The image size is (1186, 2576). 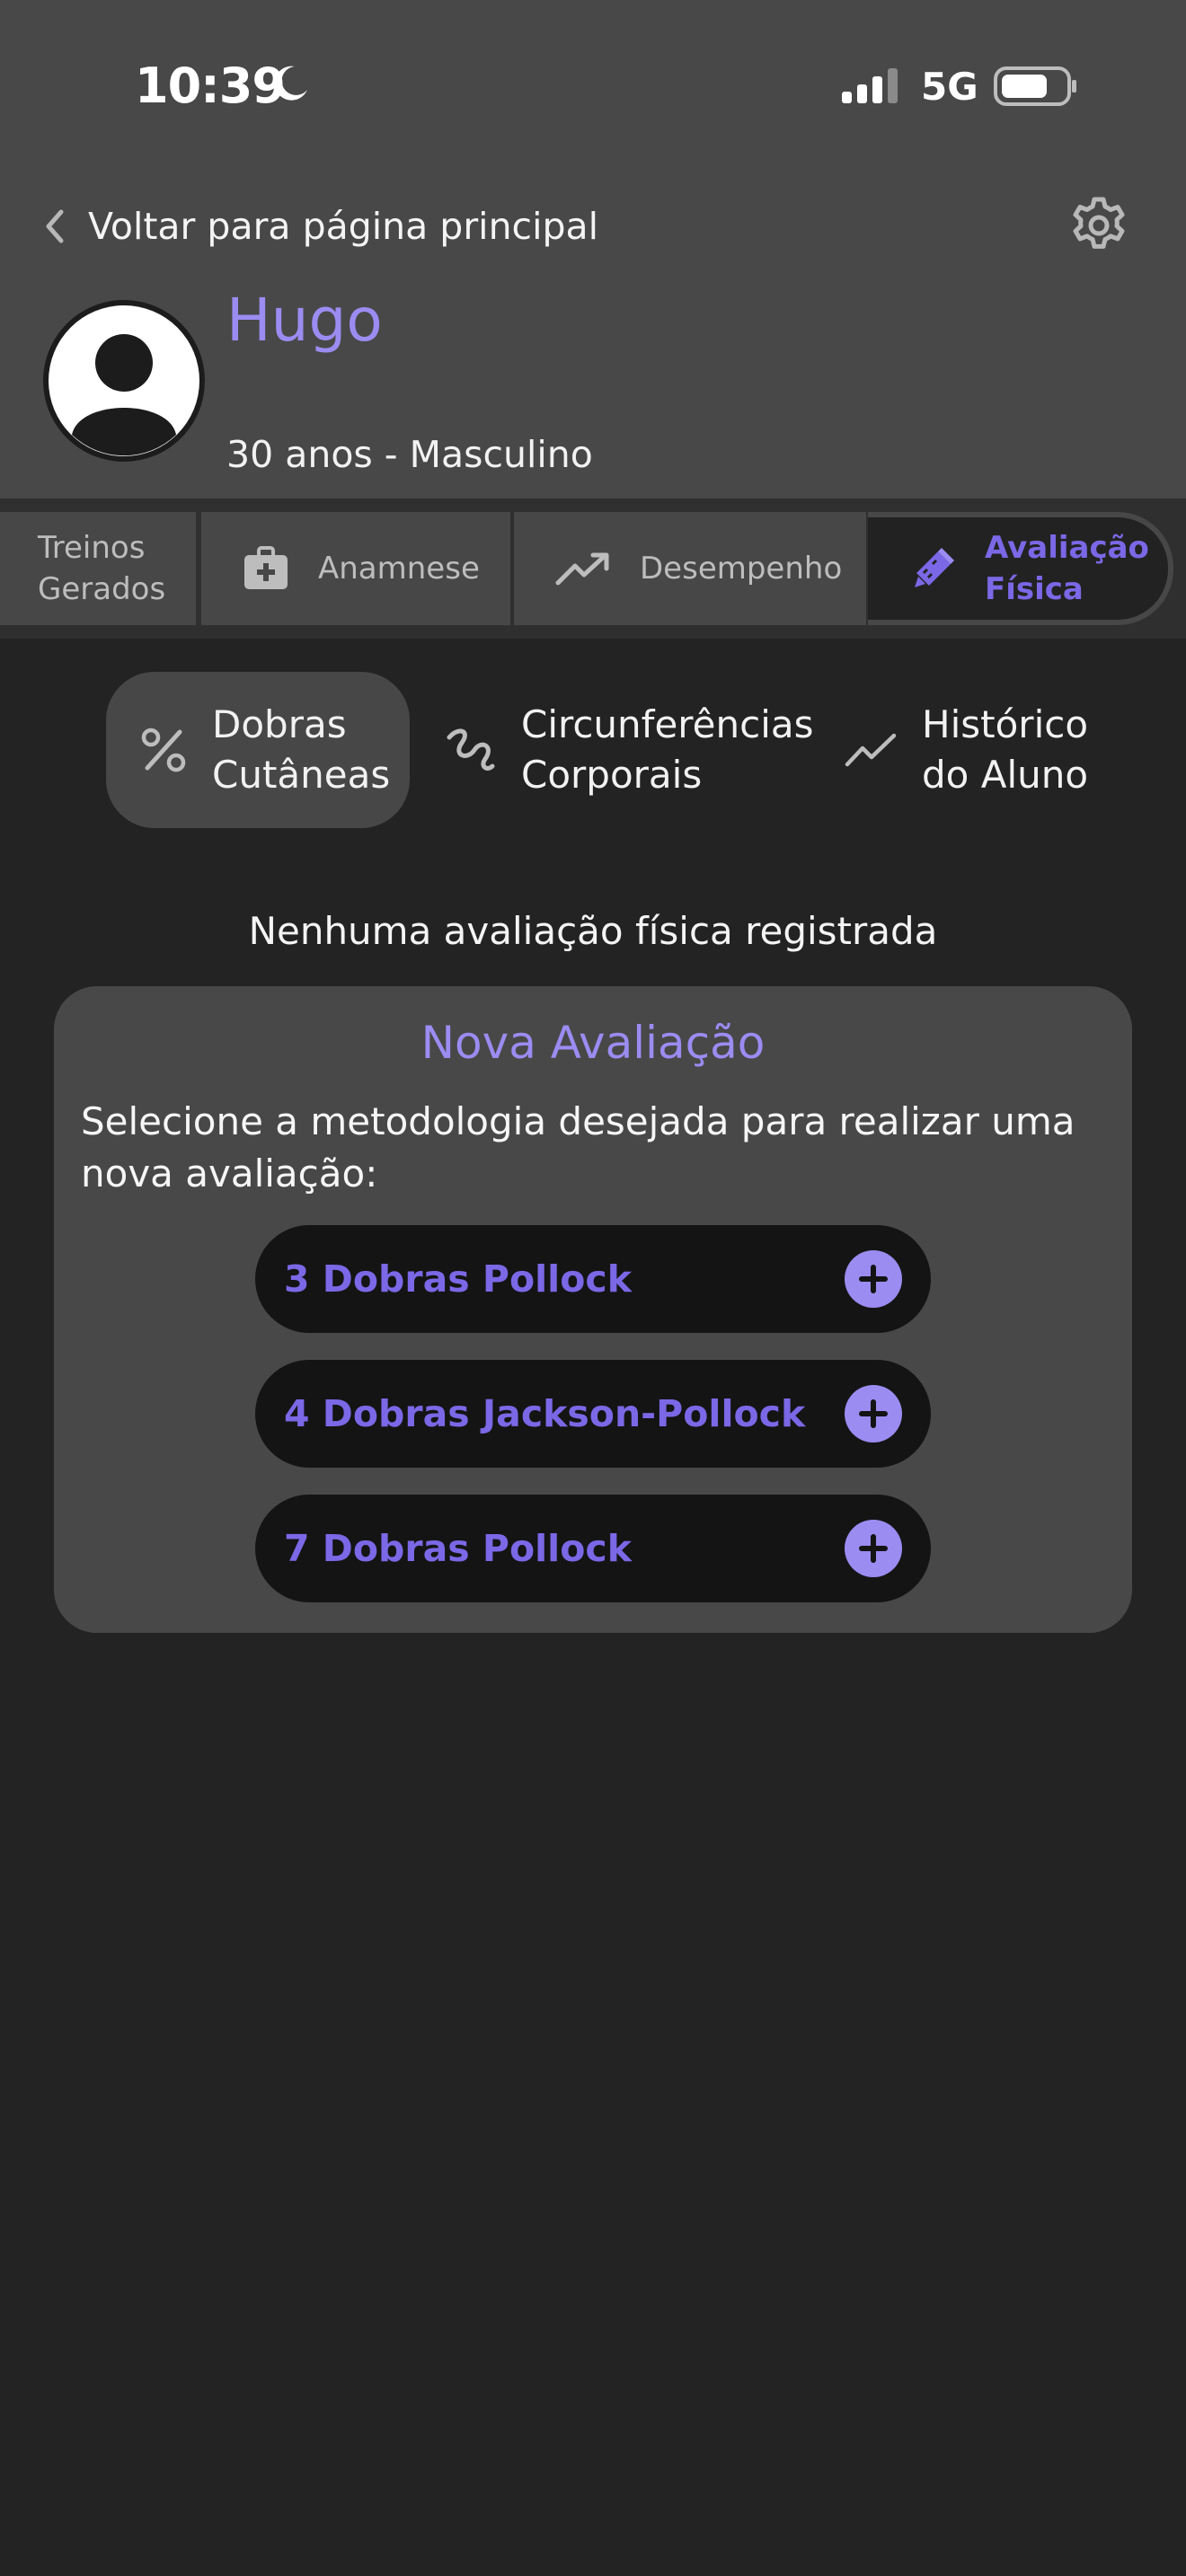 What do you see at coordinates (163, 750) in the screenshot?
I see `percent-icon` at bounding box center [163, 750].